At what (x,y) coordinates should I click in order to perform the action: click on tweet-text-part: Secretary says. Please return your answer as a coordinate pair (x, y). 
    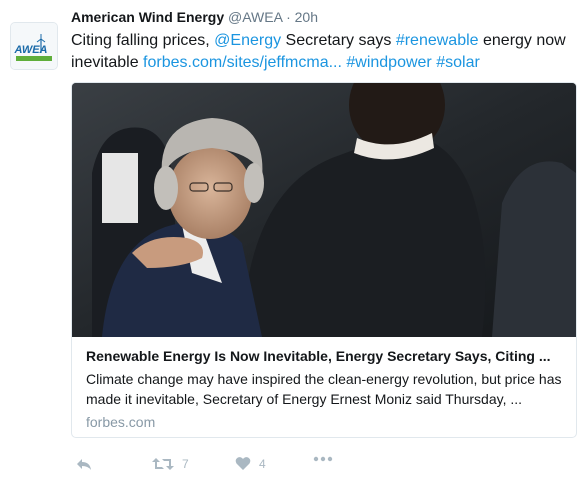
    Looking at the image, I should click on (338, 40).